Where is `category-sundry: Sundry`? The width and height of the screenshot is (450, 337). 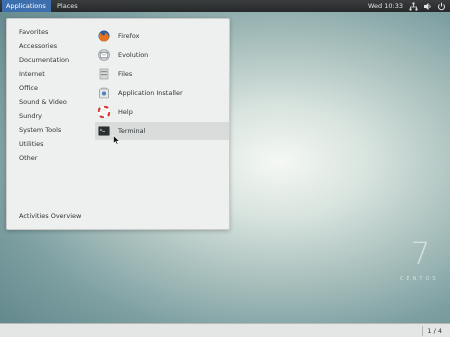
category-sundry: Sundry is located at coordinates (30, 116).